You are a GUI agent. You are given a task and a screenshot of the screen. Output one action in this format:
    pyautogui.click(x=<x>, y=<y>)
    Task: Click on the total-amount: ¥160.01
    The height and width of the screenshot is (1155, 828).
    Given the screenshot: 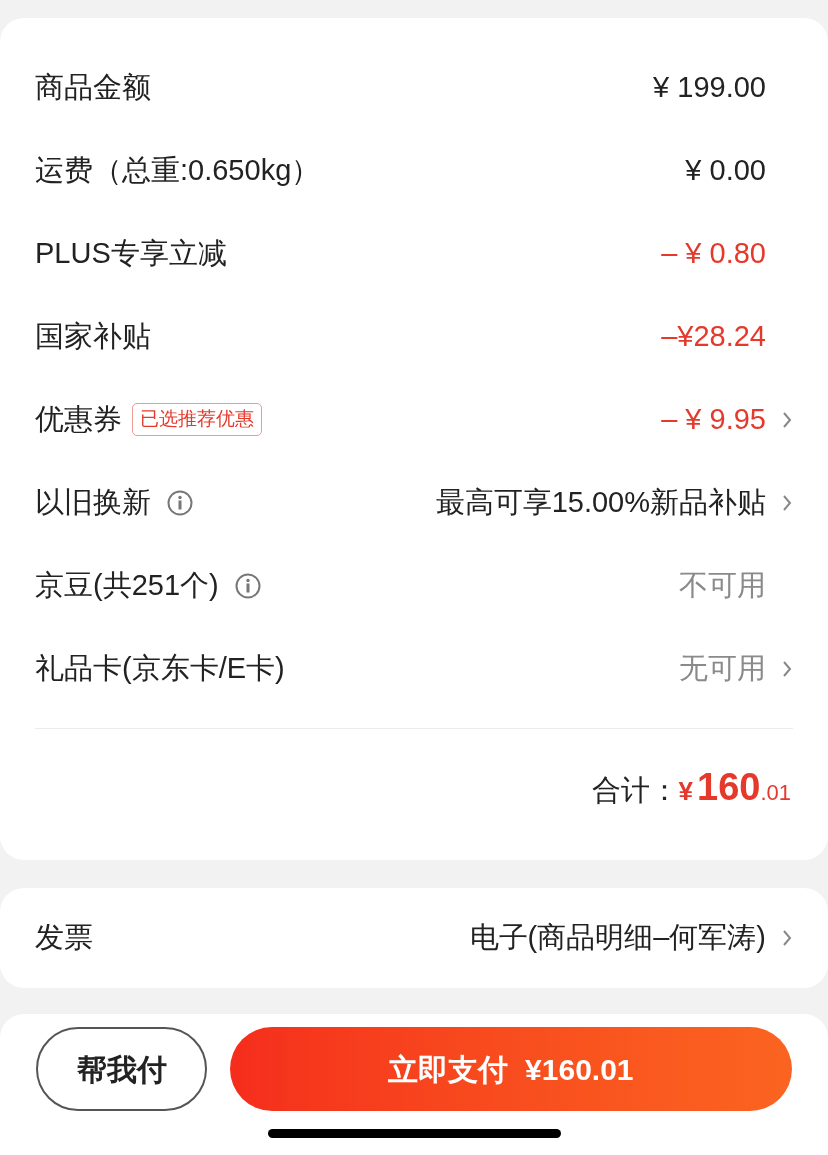 What is the action you would take?
    pyautogui.click(x=734, y=787)
    